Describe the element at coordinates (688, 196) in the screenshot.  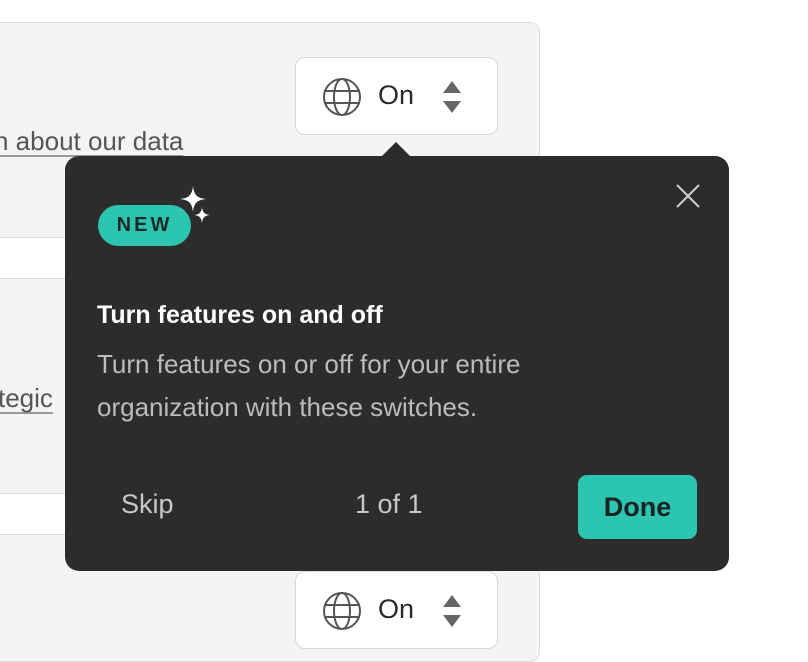
I see `close-icon` at that location.